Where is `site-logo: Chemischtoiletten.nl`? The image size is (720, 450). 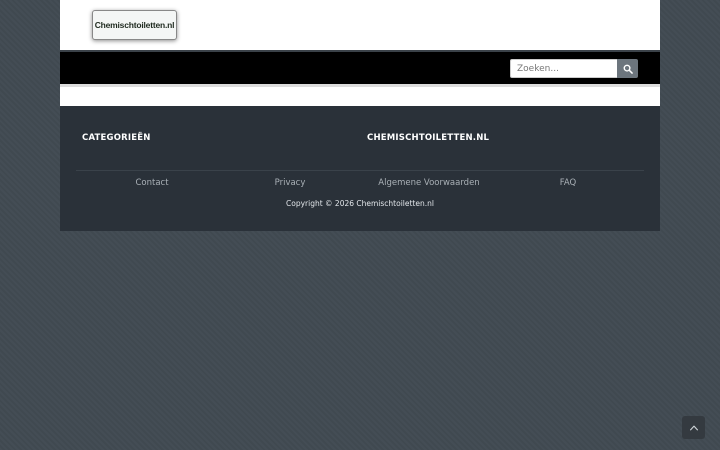 site-logo: Chemischtoiletten.nl is located at coordinates (134, 25).